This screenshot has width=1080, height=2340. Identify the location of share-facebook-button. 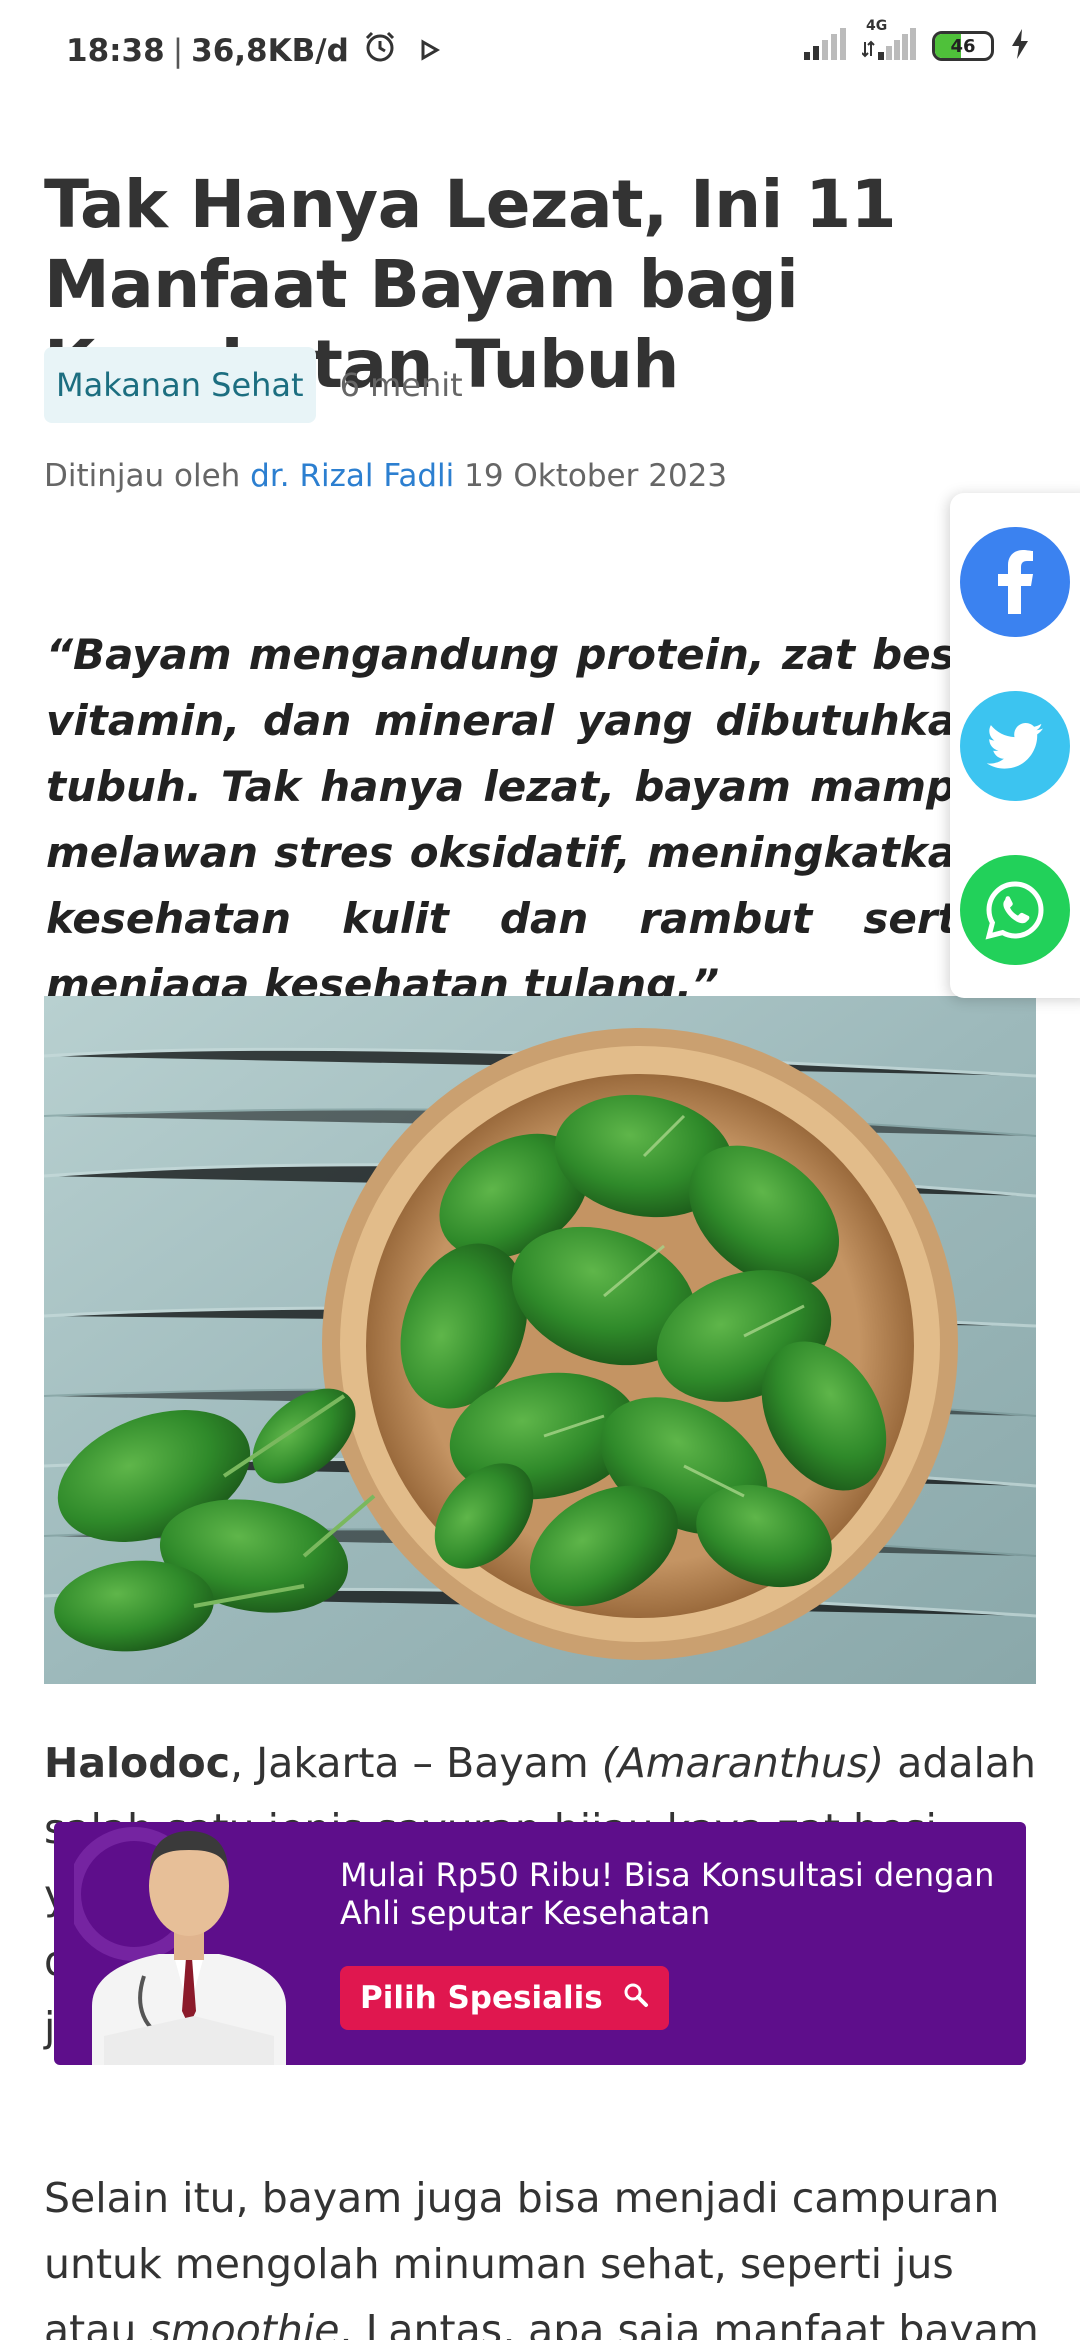
(1015, 582).